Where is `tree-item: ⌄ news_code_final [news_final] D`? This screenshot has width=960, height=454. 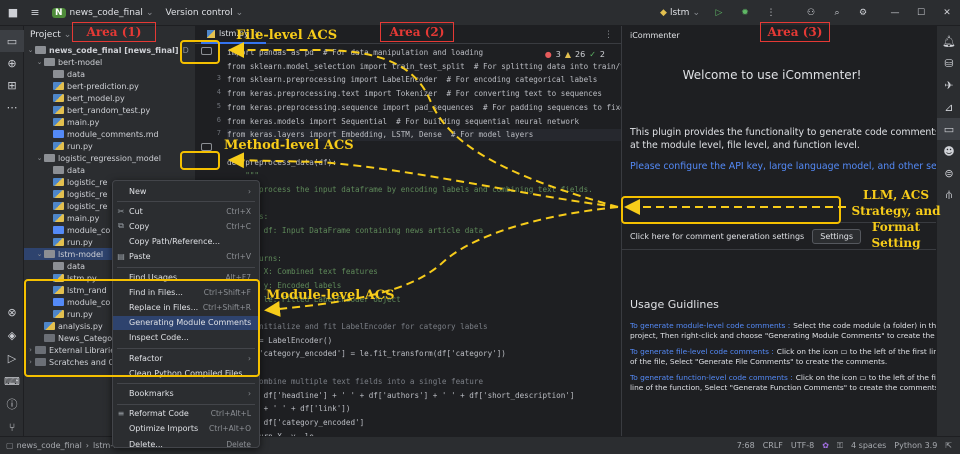
tree-item: ⌄ news_code_final [news_final] D is located at coordinates (109, 50).